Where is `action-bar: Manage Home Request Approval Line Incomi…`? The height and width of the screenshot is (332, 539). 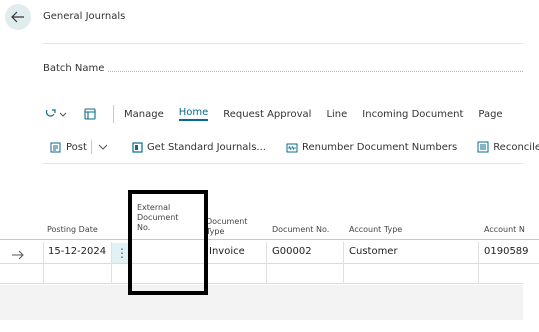 action-bar: Manage Home Request Approval Line Incomi… is located at coordinates (283, 114).